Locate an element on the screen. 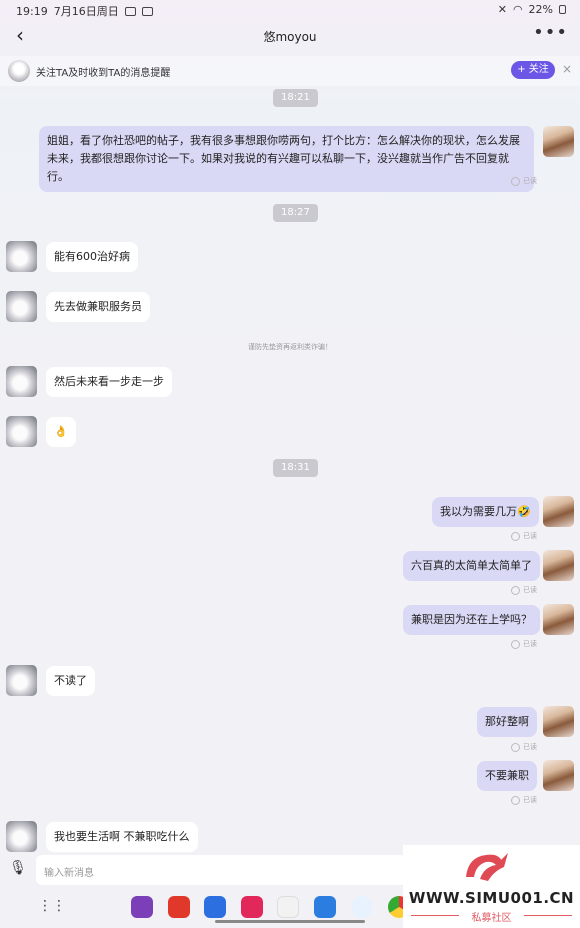 The image size is (580, 928). avatar is located at coordinates (19, 71).